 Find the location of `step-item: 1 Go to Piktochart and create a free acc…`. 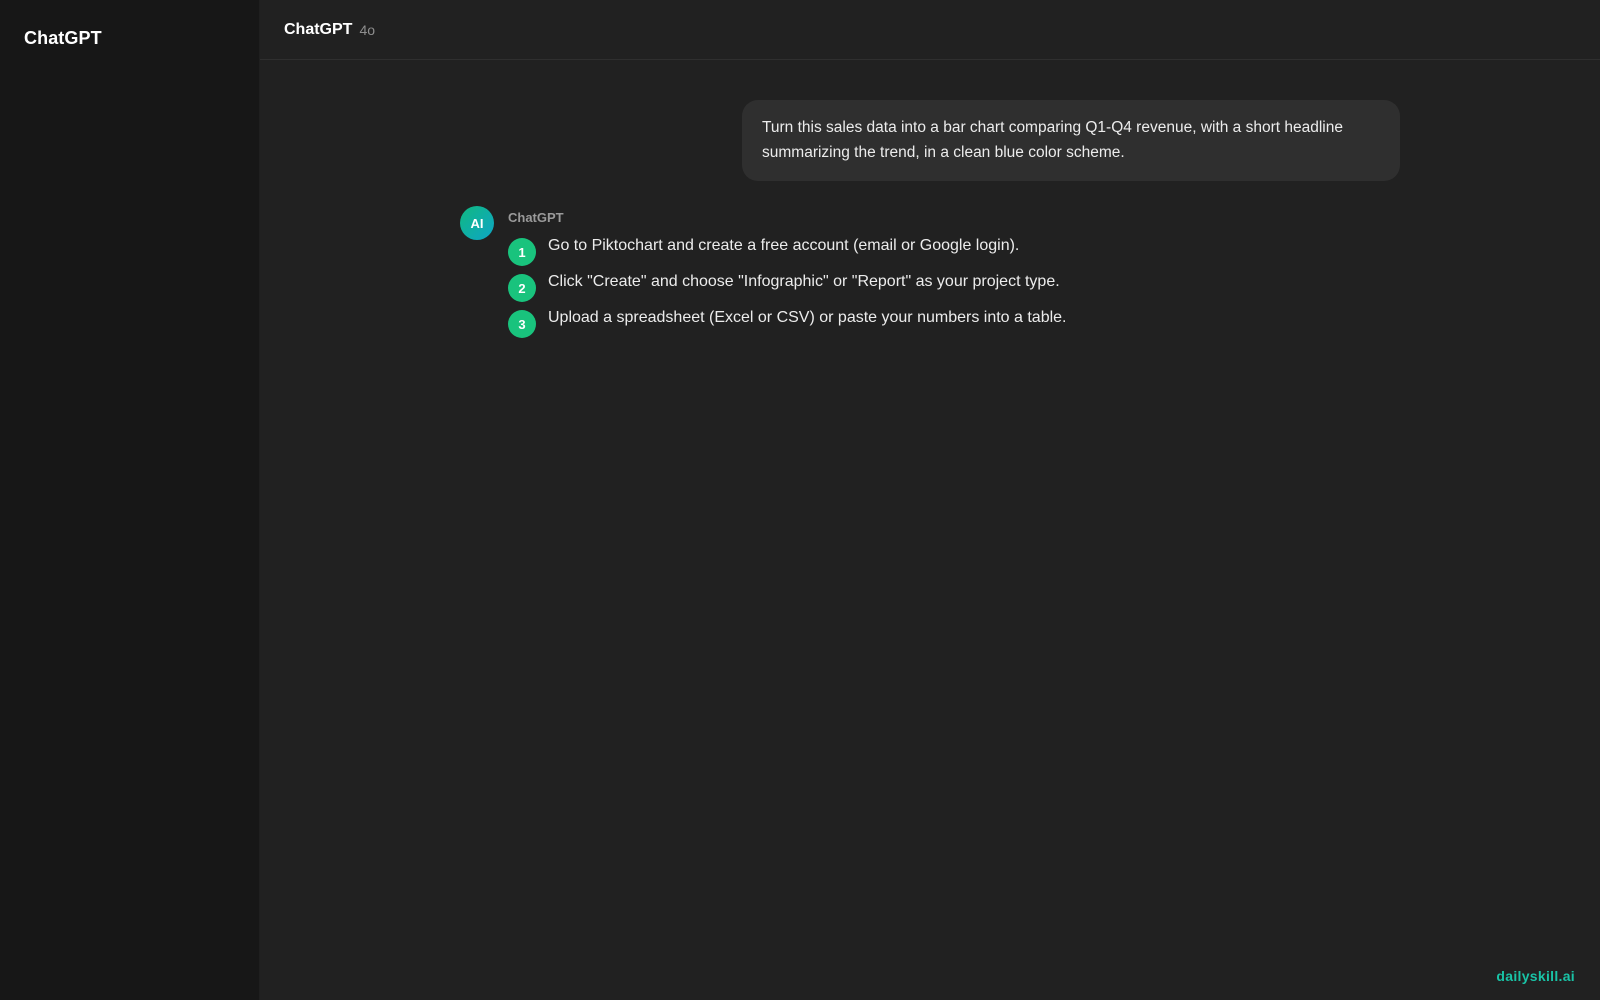

step-item: 1 Go to Piktochart and create a free acc… is located at coordinates (883, 254).